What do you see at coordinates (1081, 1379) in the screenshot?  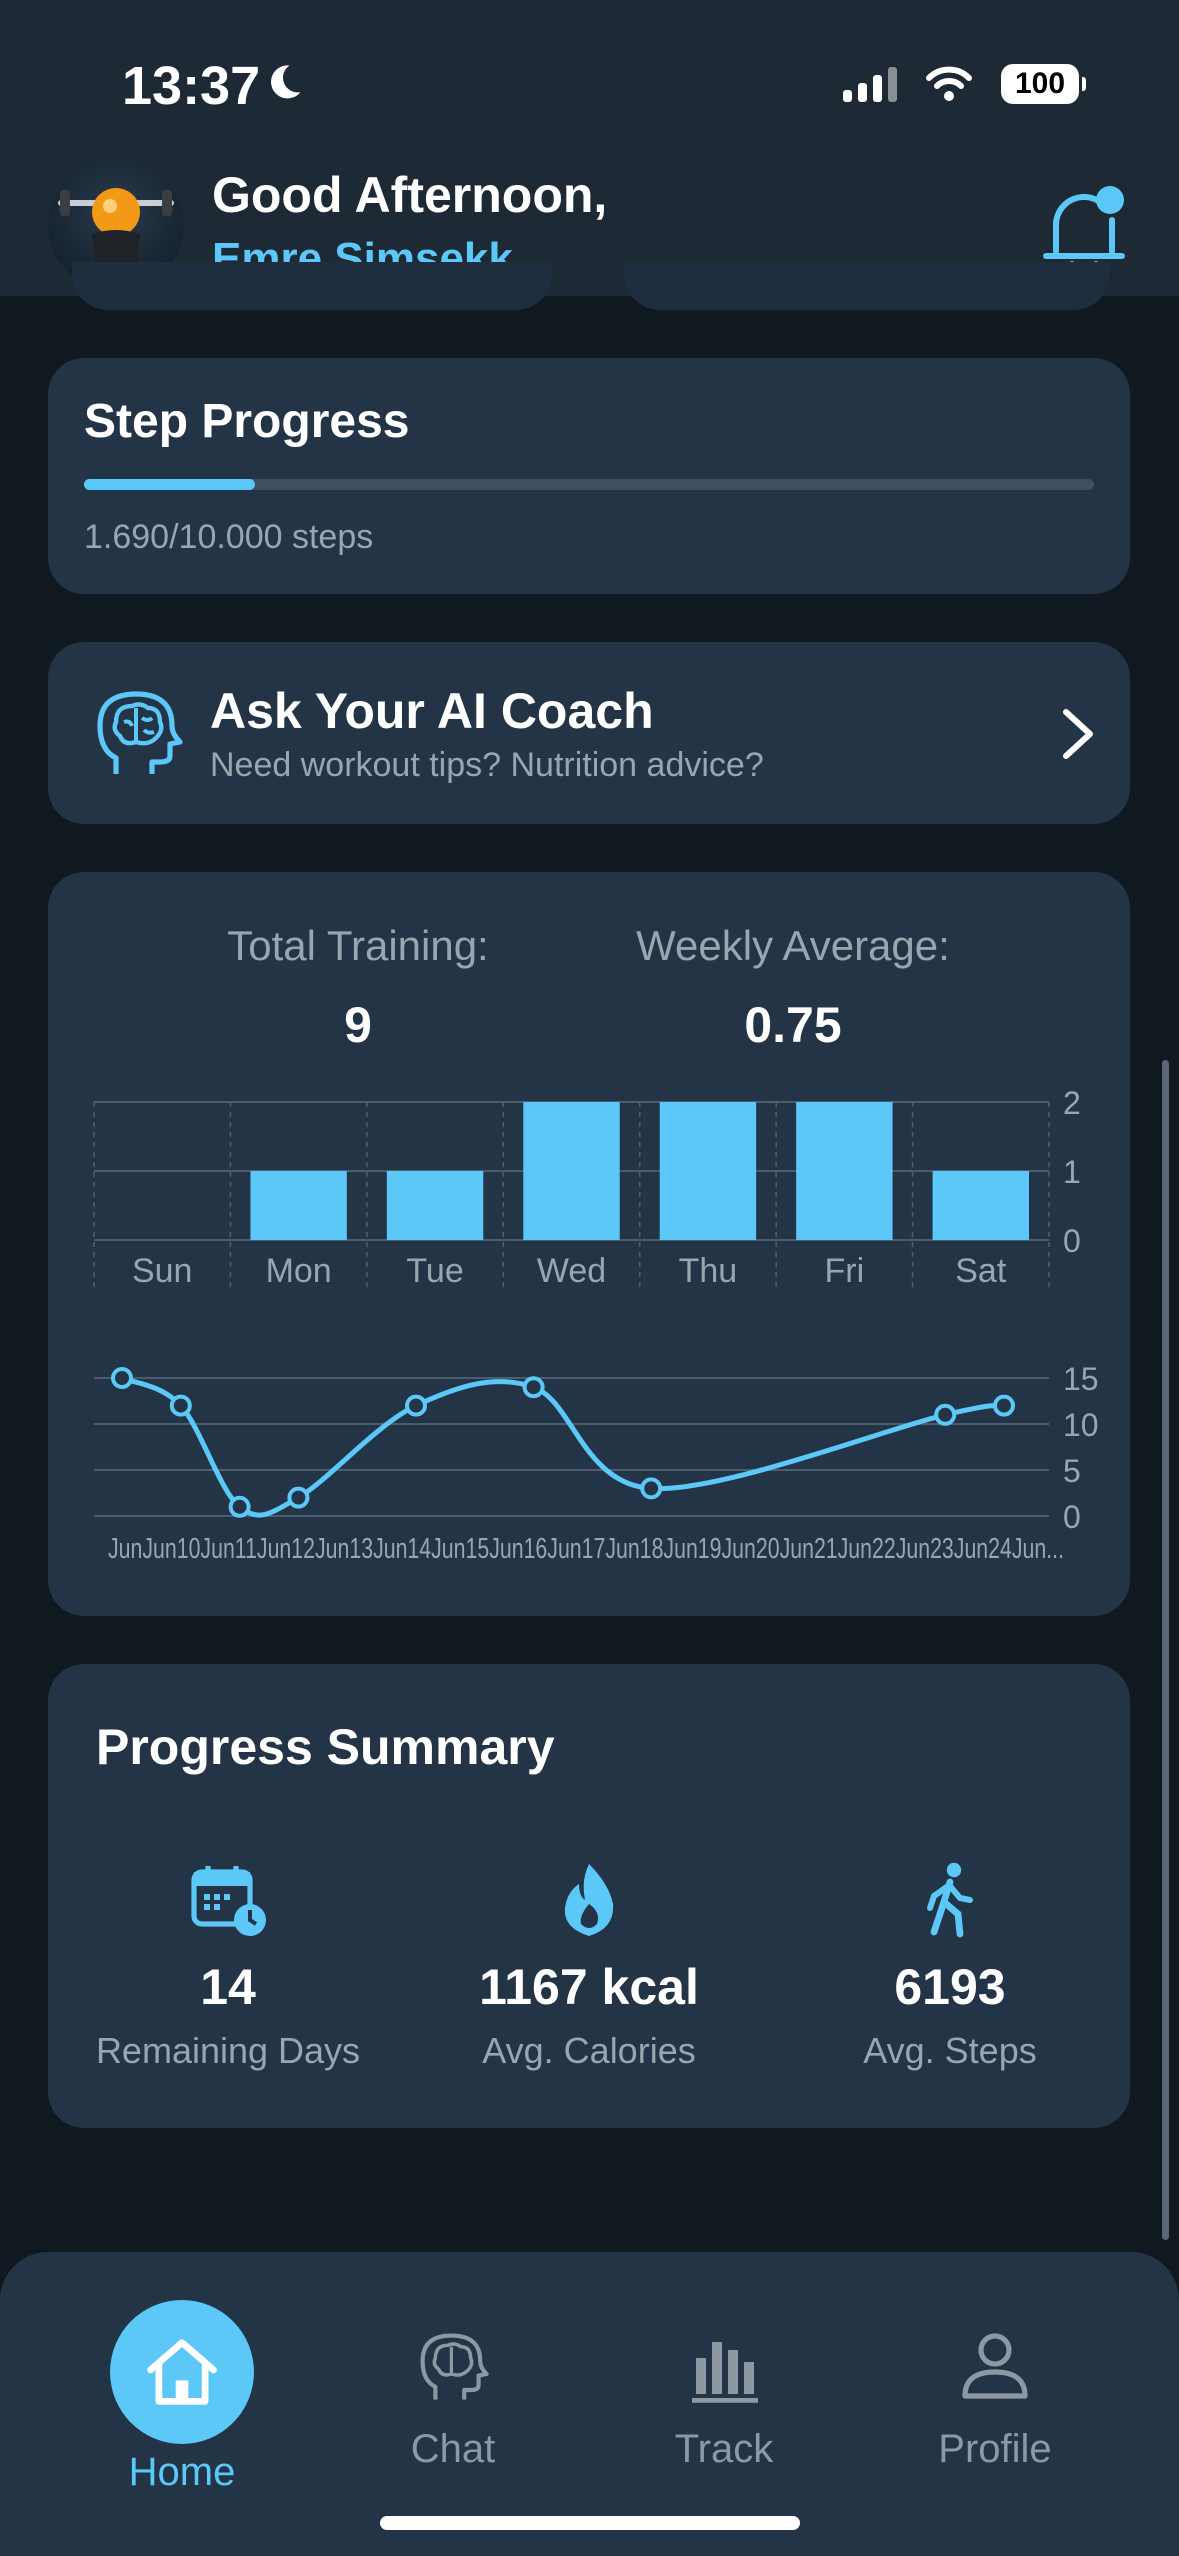 I see `line-y-tick: 15` at bounding box center [1081, 1379].